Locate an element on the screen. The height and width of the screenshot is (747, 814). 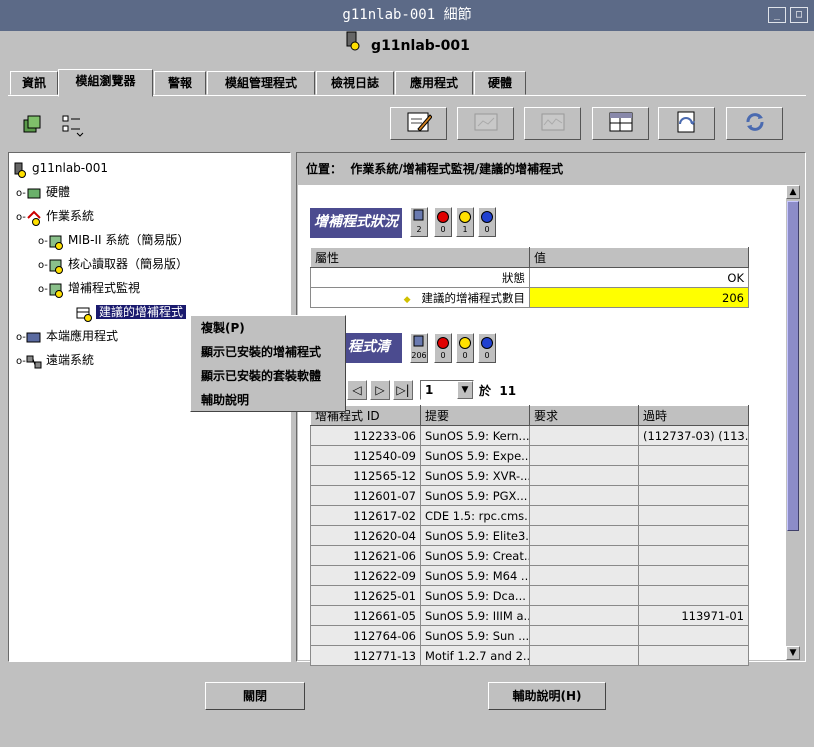
patch-id-cell: 112625-01 is located at coordinates (365, 595).